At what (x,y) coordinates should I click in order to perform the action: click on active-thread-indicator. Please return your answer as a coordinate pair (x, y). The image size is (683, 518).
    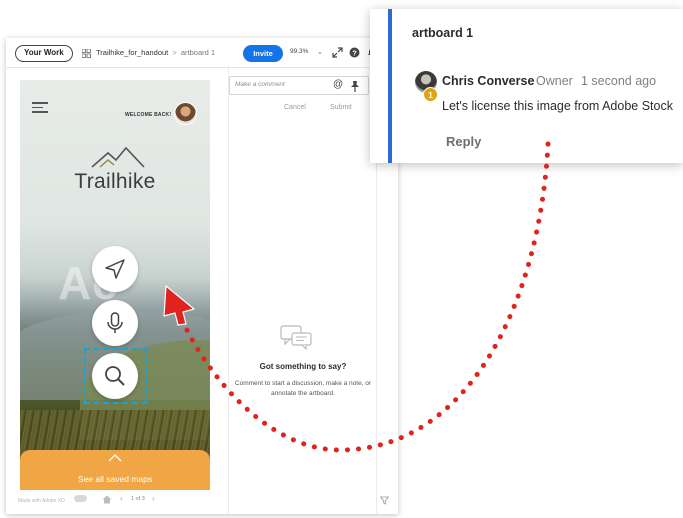
    Looking at the image, I should click on (390, 86).